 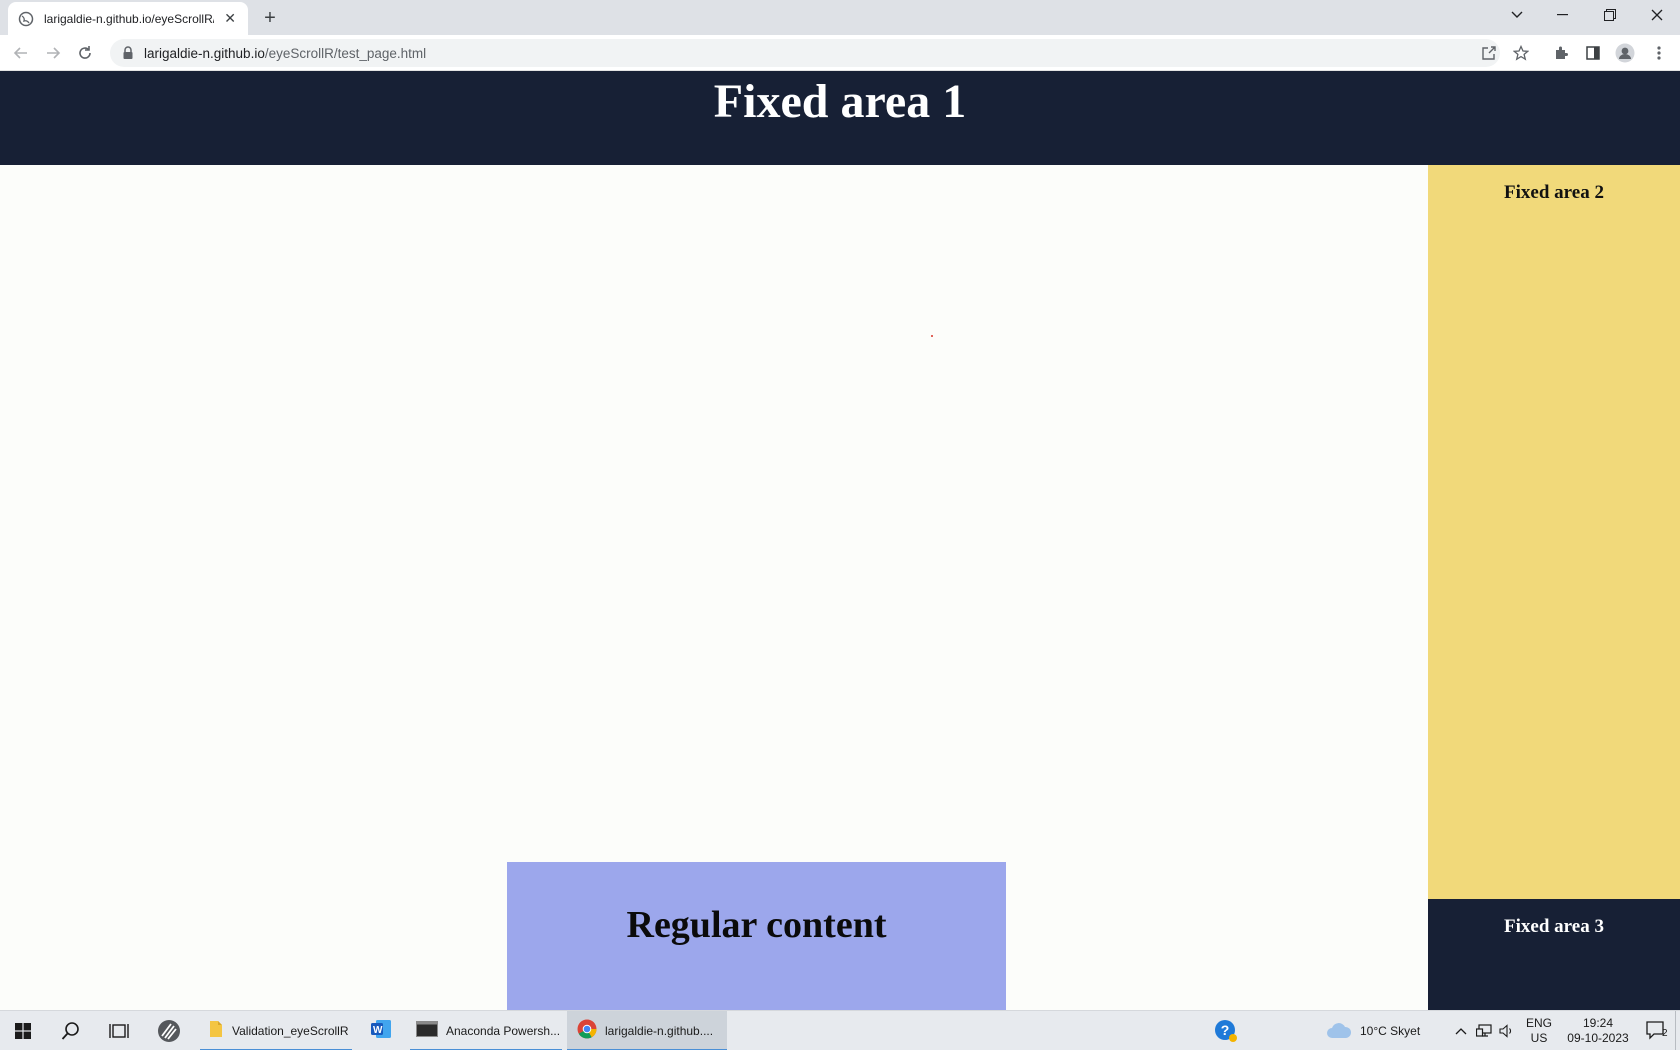 I want to click on minimize-button, so click(x=1563, y=15).